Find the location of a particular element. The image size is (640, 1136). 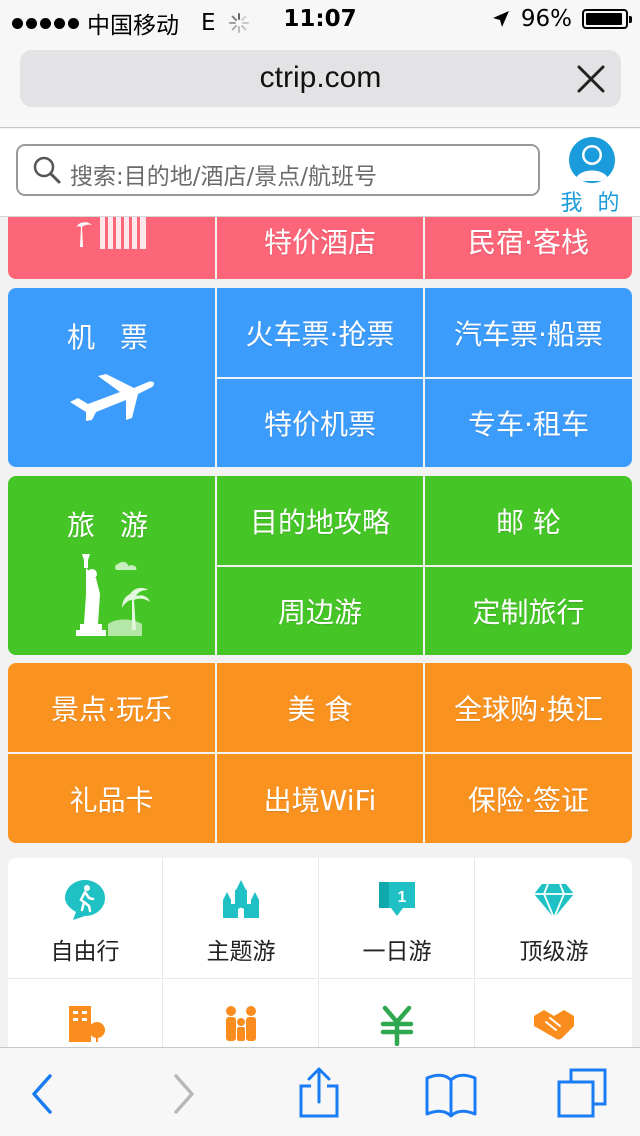

hotel-section: 特价酒店 民宿·客栈 is located at coordinates (320, 248).